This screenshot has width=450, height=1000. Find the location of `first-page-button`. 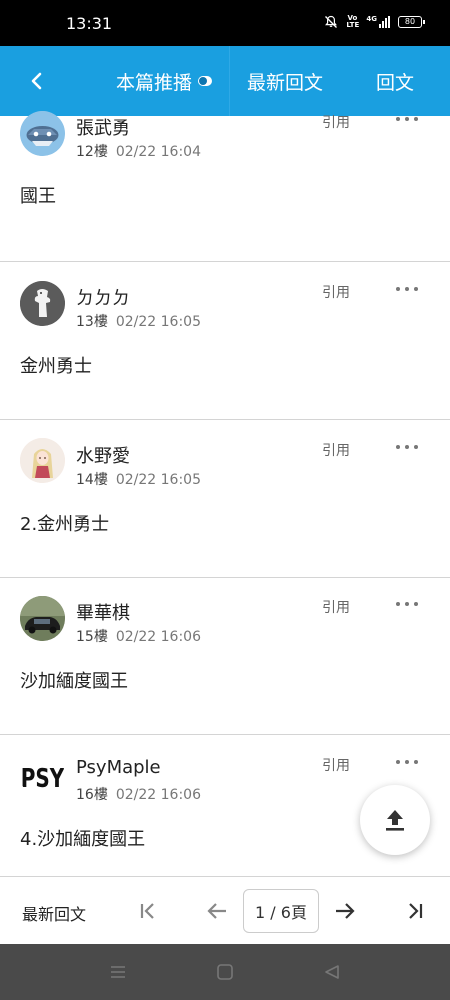

first-page-button is located at coordinates (148, 911).